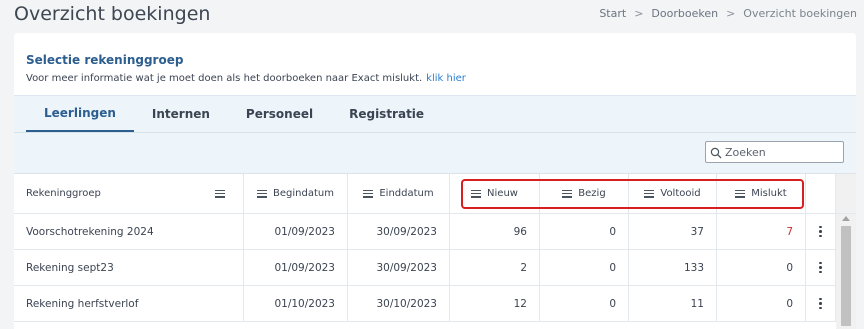 The height and width of the screenshot is (329, 864). I want to click on column-header-begindatum: Begindatum, so click(296, 193).